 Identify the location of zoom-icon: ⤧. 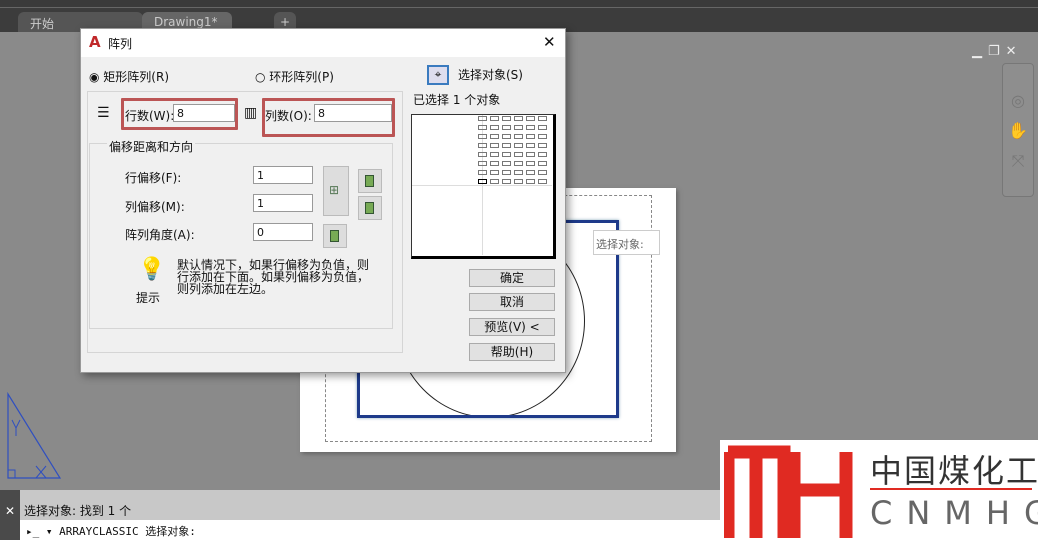
(1018, 161).